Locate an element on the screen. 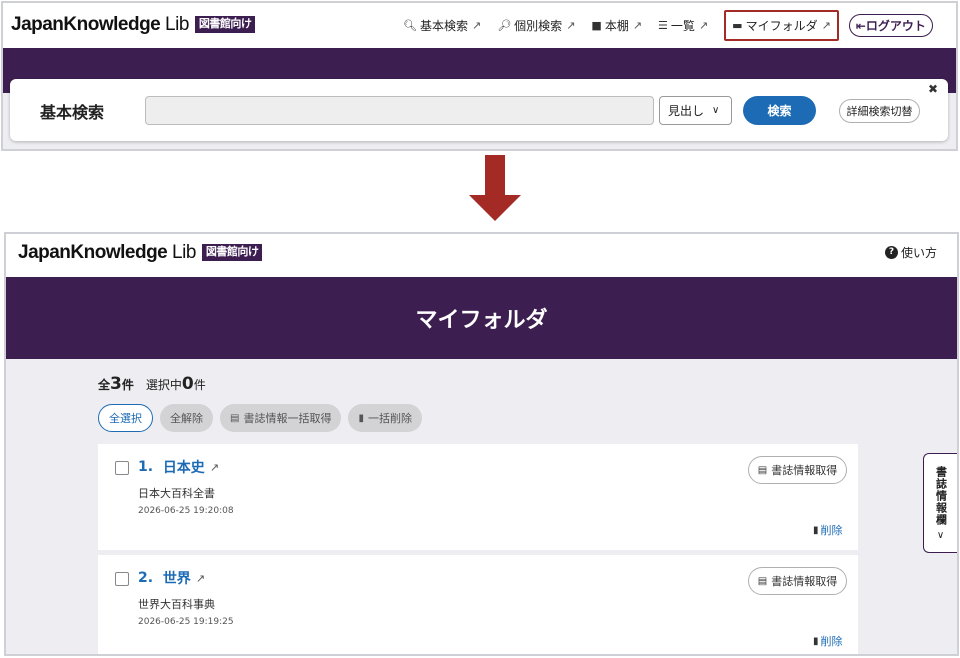  logout-icon: ⇤ is located at coordinates (860, 25).